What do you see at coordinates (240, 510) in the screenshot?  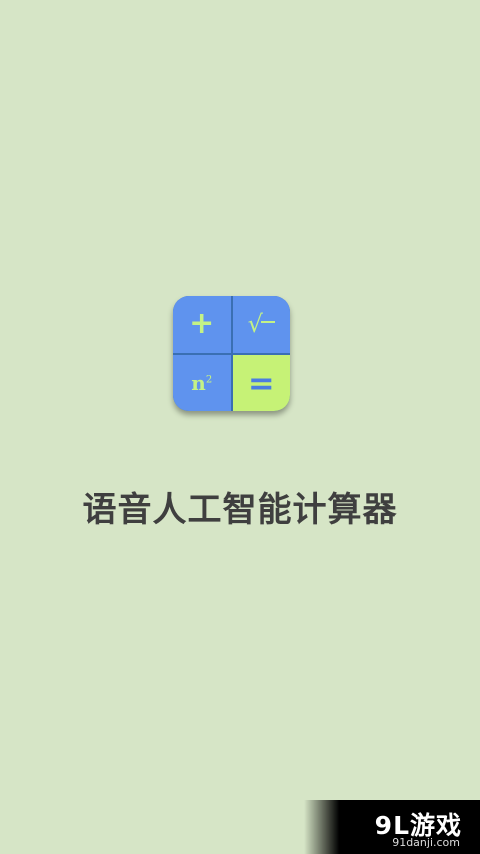 I see `app-title: 语音人工智能计算器` at bounding box center [240, 510].